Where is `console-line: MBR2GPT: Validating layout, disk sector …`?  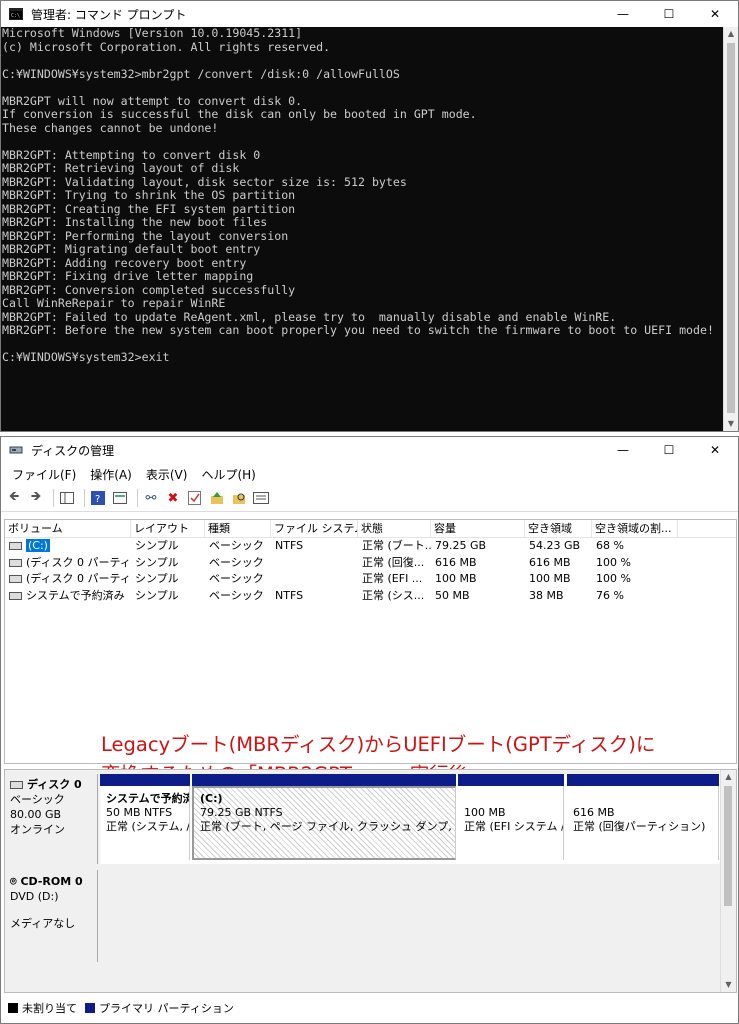 console-line: MBR2GPT: Validating layout, disk sector … is located at coordinates (204, 181).